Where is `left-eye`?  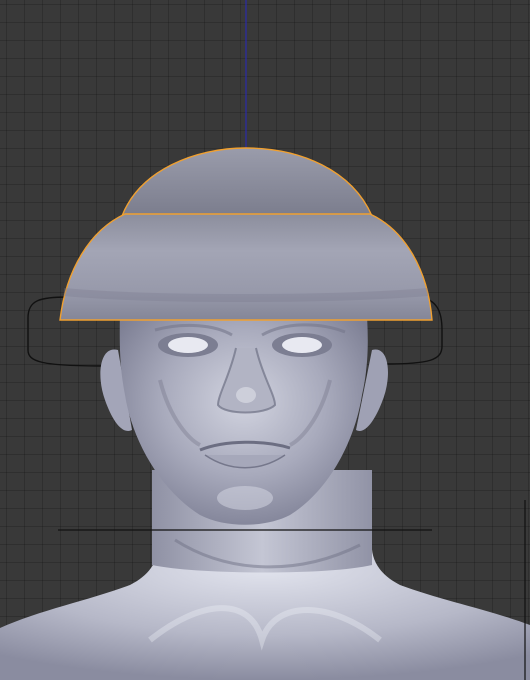
left-eye is located at coordinates (188, 345).